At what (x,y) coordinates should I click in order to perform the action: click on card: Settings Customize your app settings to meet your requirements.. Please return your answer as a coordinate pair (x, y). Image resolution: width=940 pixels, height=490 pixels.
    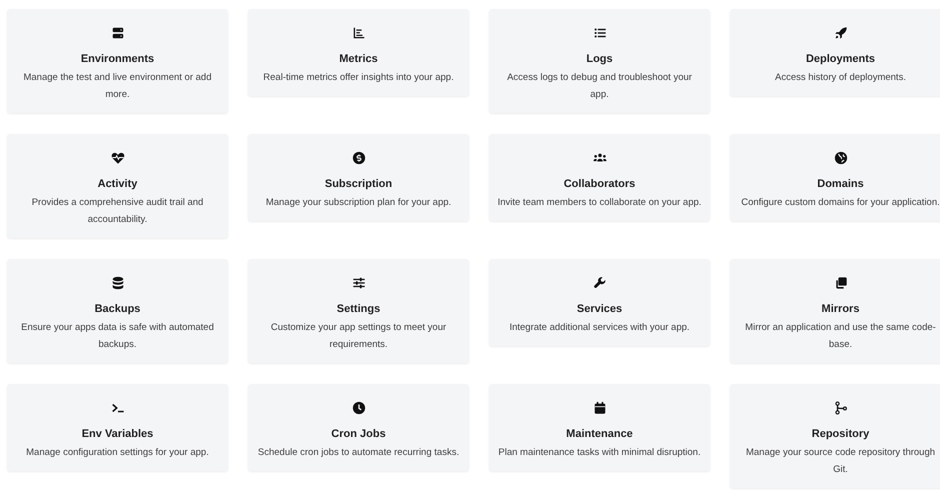
    Looking at the image, I should click on (358, 311).